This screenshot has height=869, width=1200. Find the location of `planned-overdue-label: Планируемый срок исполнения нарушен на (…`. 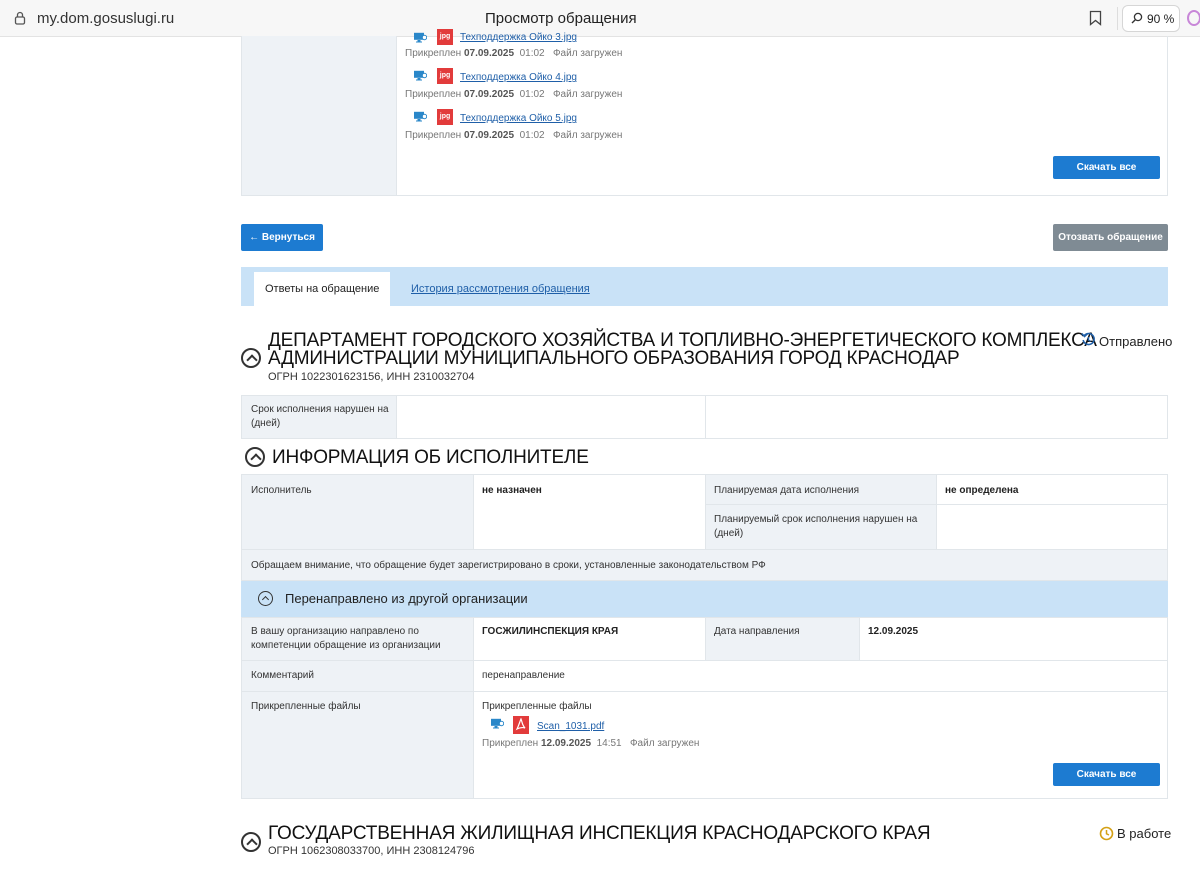

planned-overdue-label: Планируемый срок исполнения нарушен на (… is located at coordinates (816, 526).